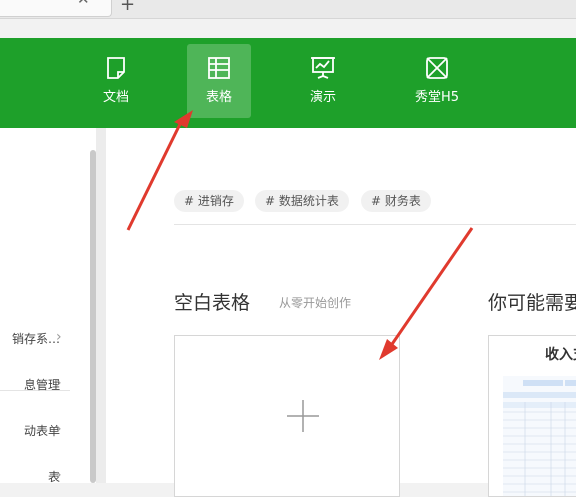 The width and height of the screenshot is (576, 497). What do you see at coordinates (116, 68) in the screenshot?
I see `document-icon` at bounding box center [116, 68].